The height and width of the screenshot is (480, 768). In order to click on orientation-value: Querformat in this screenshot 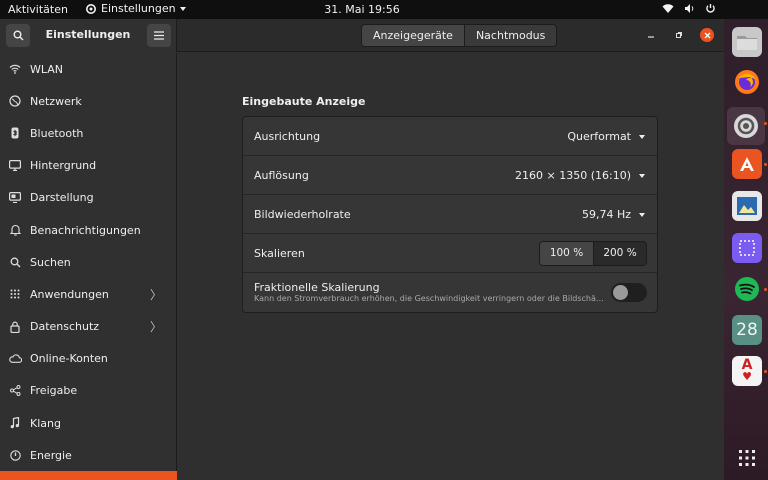, I will do `click(599, 136)`.